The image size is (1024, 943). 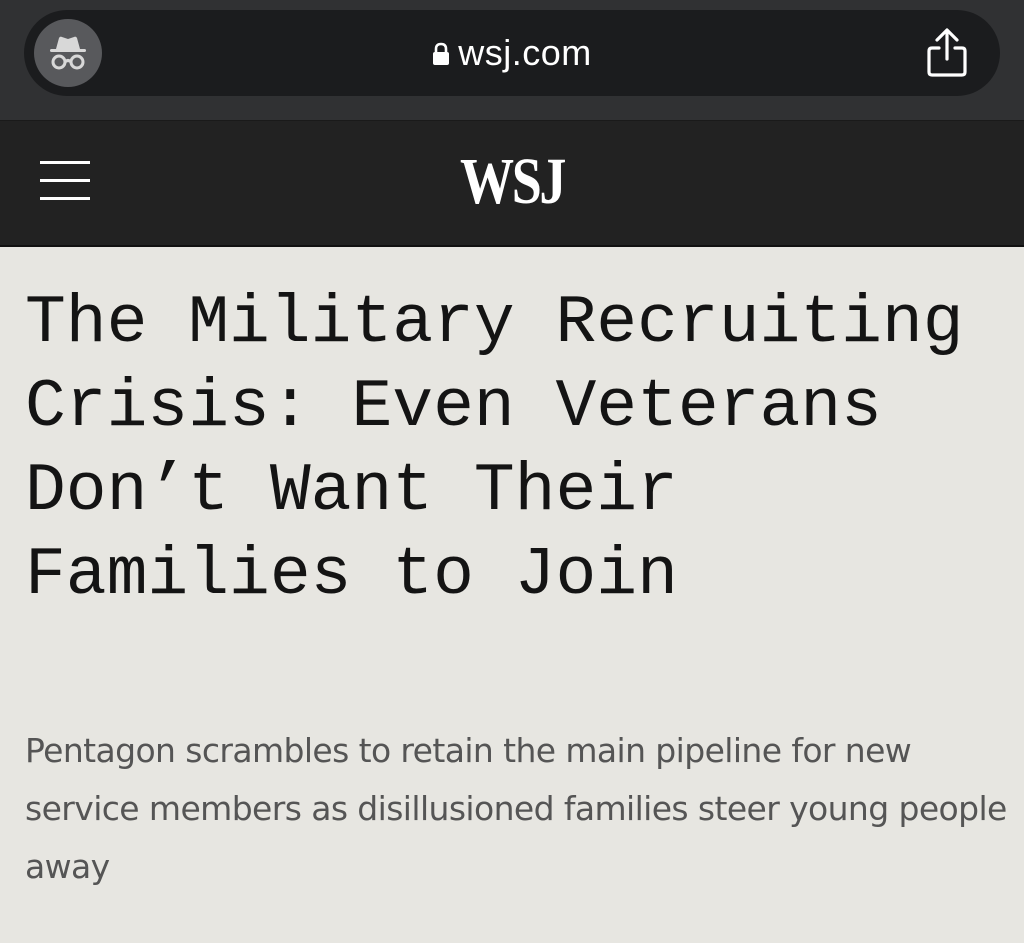 I want to click on url-text: wsj.com, so click(x=512, y=53).